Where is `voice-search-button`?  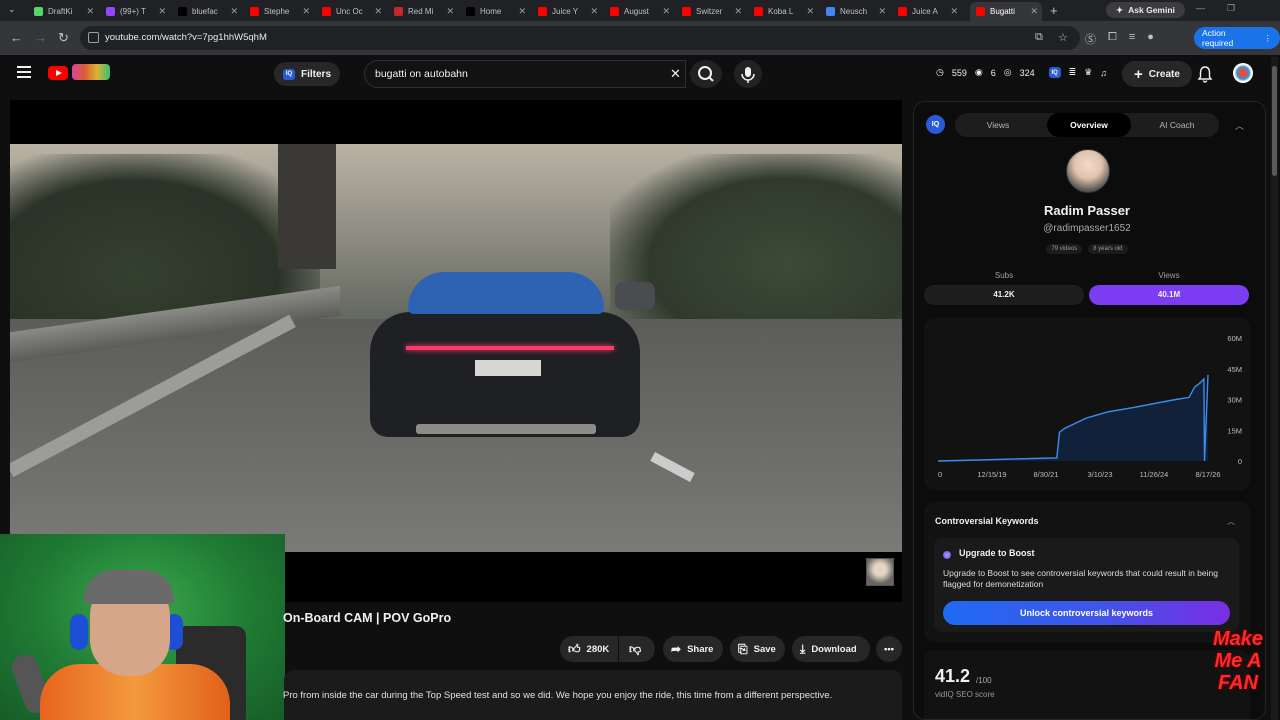 voice-search-button is located at coordinates (748, 74).